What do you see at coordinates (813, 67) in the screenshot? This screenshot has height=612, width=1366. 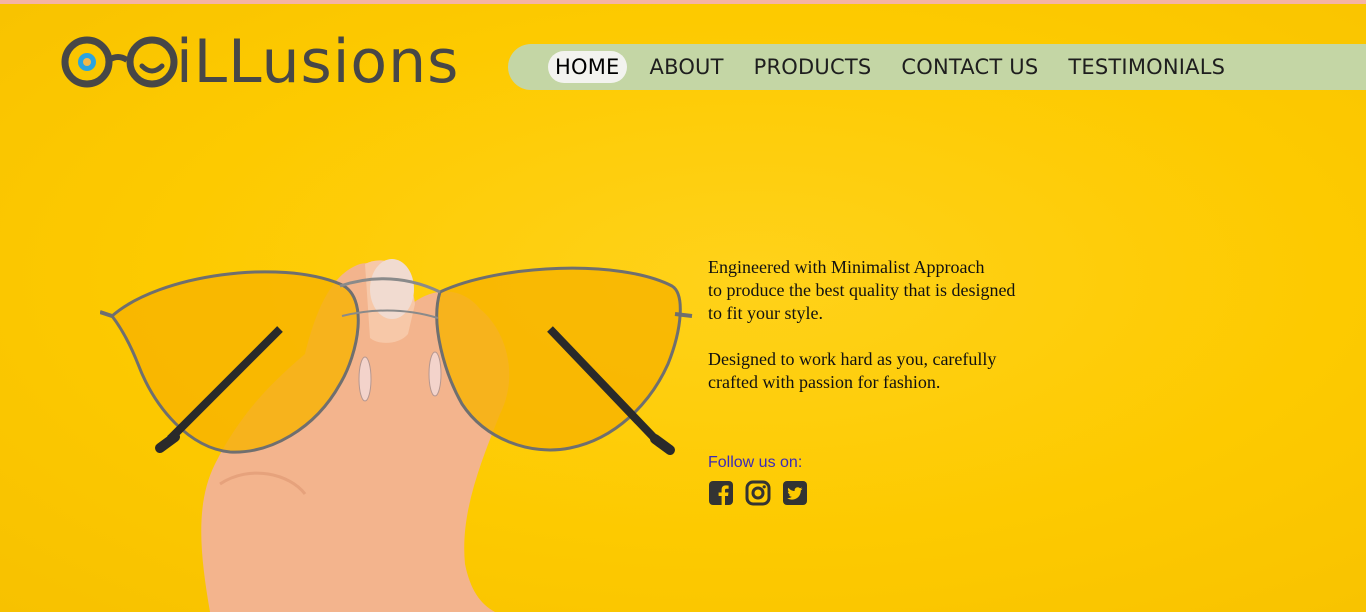 I see `nav-products: PRODUCTS` at bounding box center [813, 67].